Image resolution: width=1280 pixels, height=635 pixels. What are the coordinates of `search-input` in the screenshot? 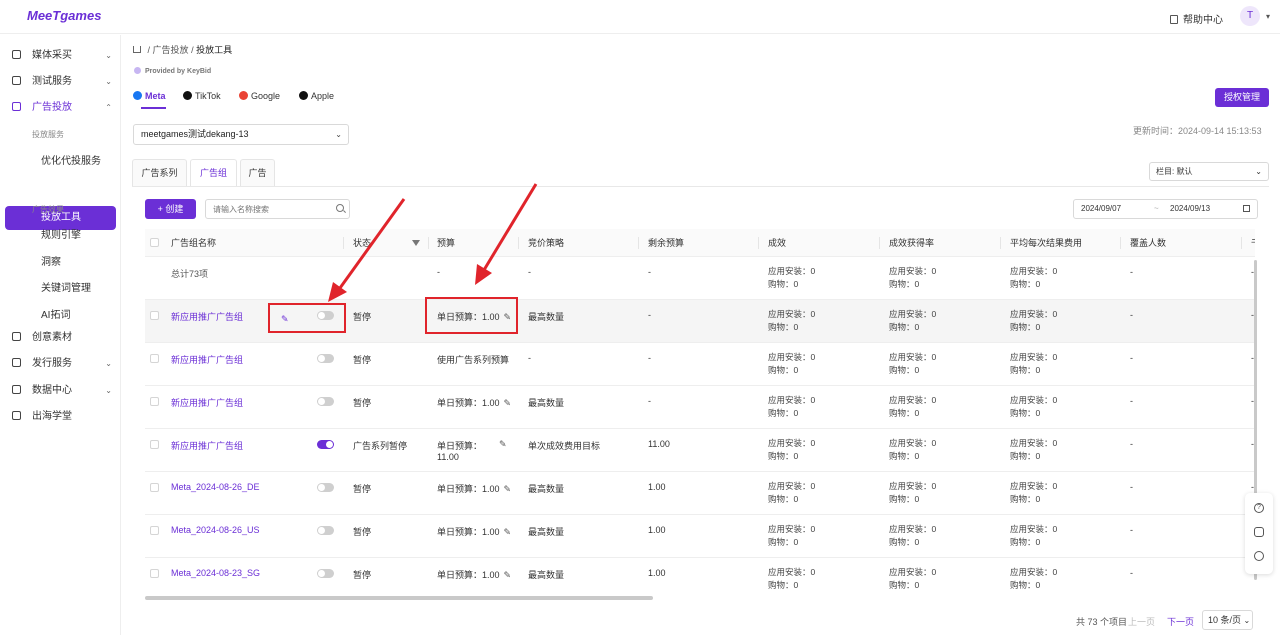 It's located at (277, 209).